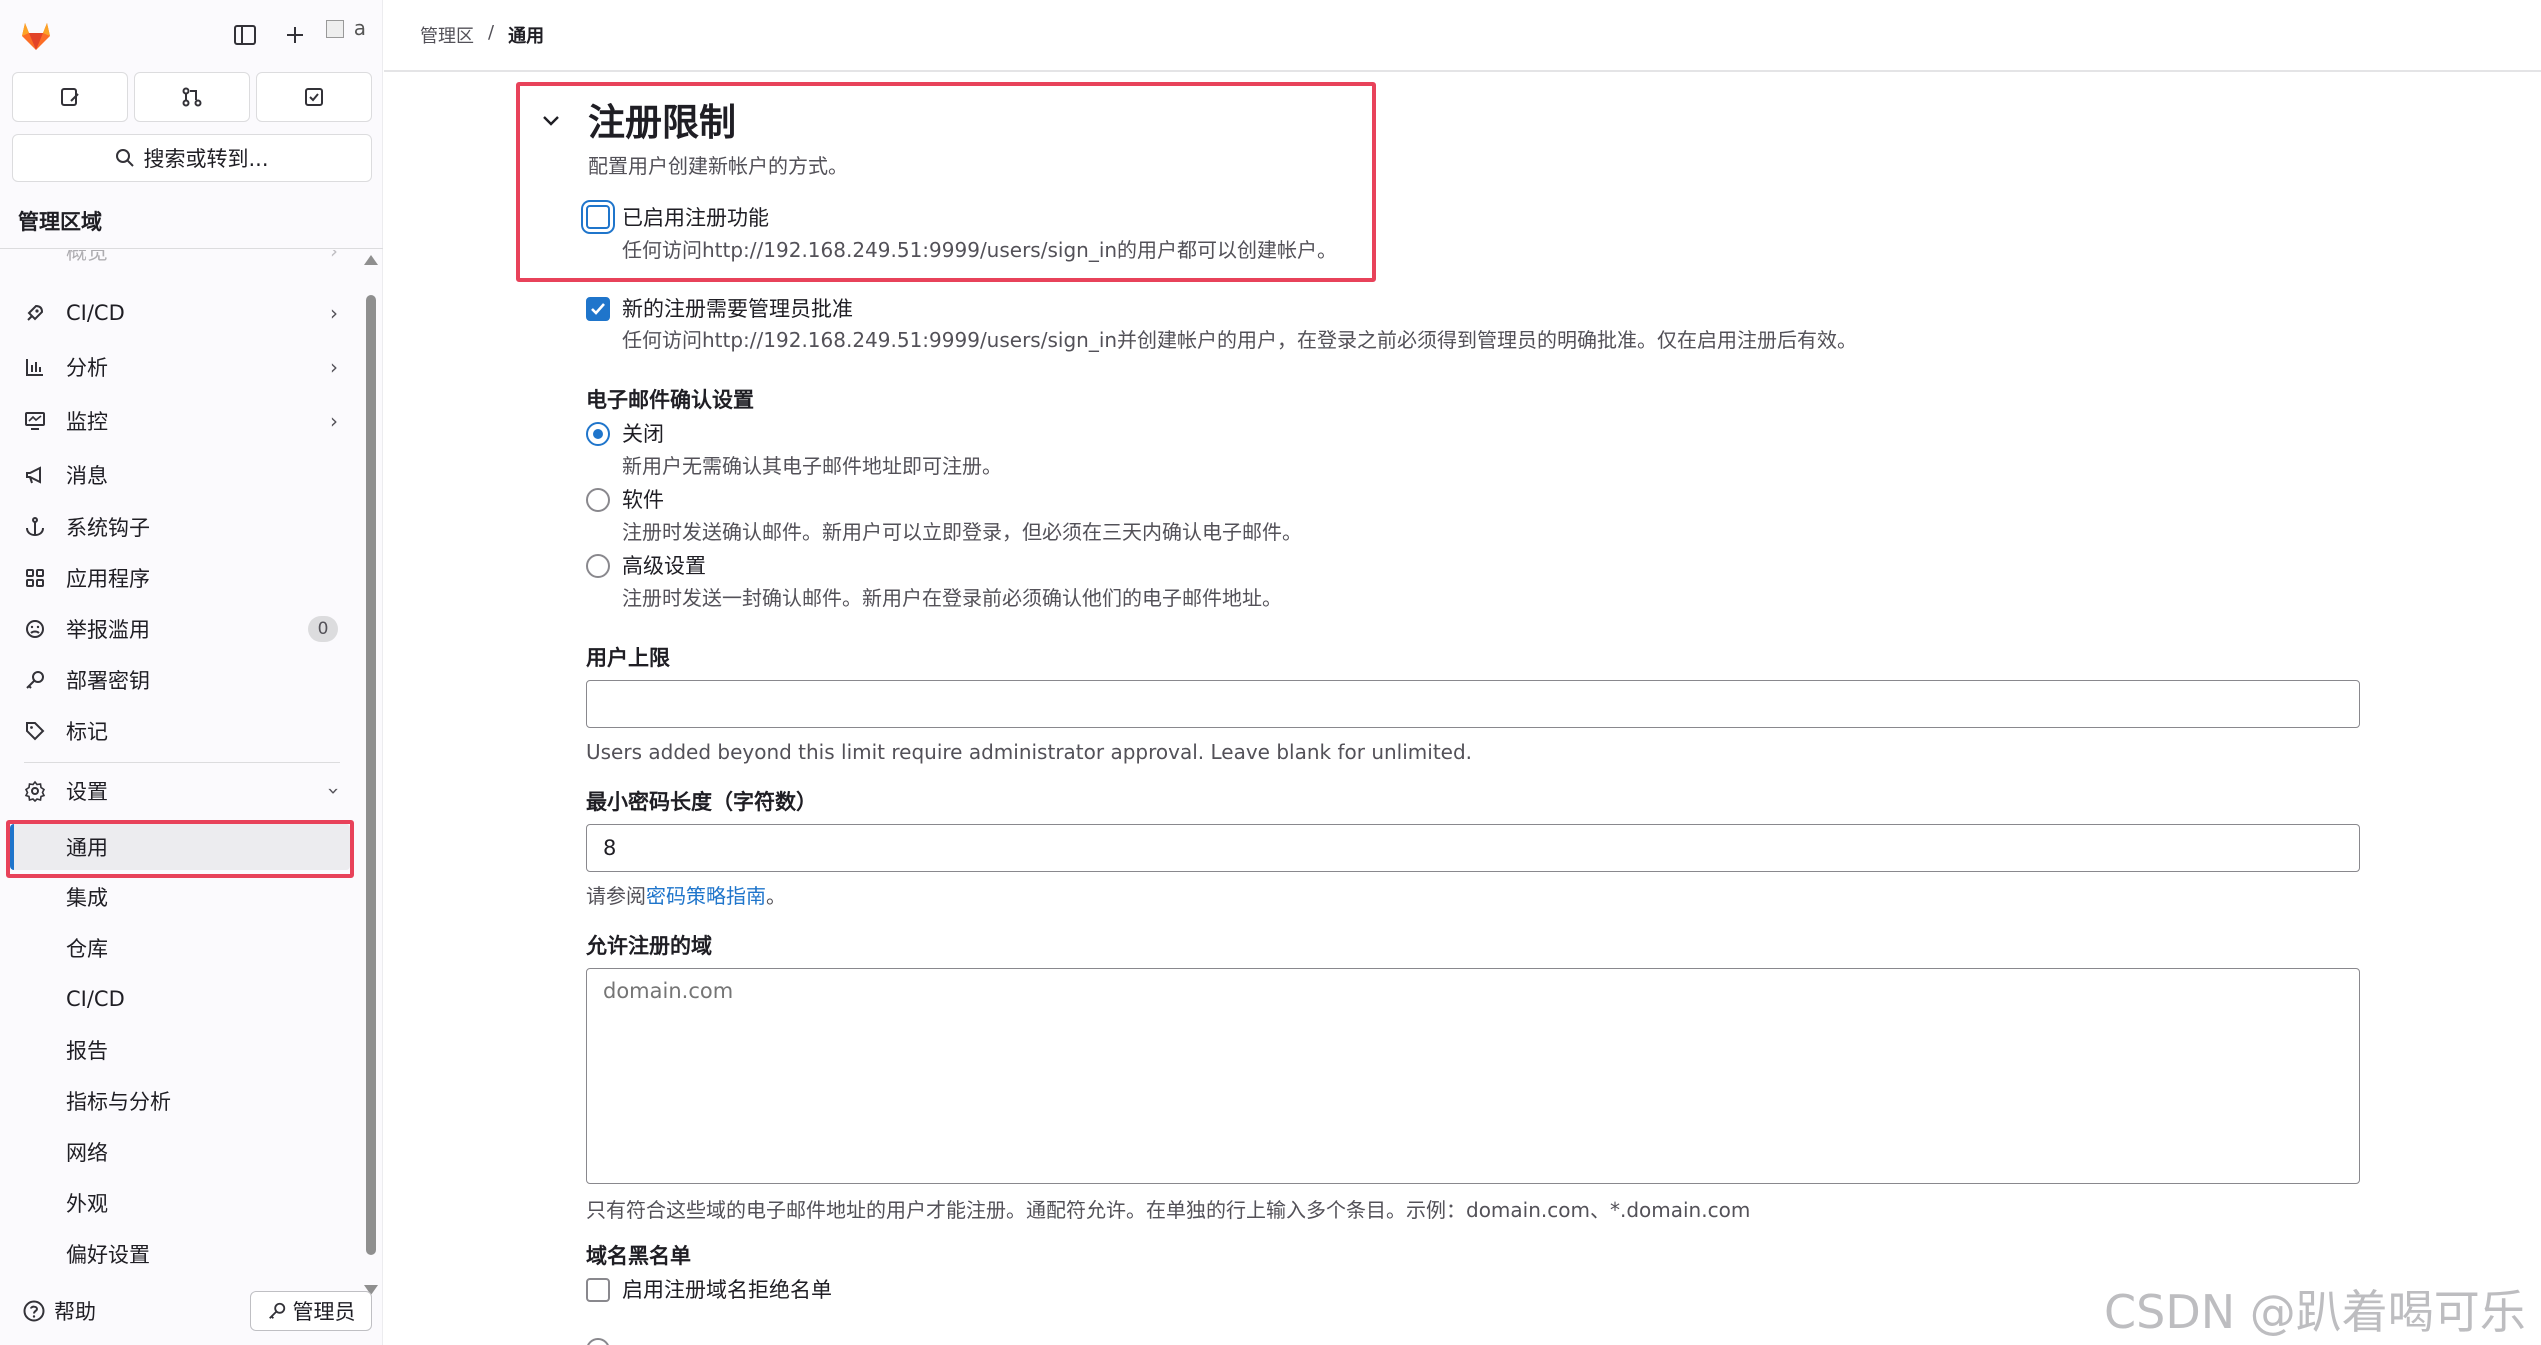 The height and width of the screenshot is (1345, 2541). What do you see at coordinates (180, 1254) in the screenshot?
I see `sidebar-subitem-preferences: 偏好设置` at bounding box center [180, 1254].